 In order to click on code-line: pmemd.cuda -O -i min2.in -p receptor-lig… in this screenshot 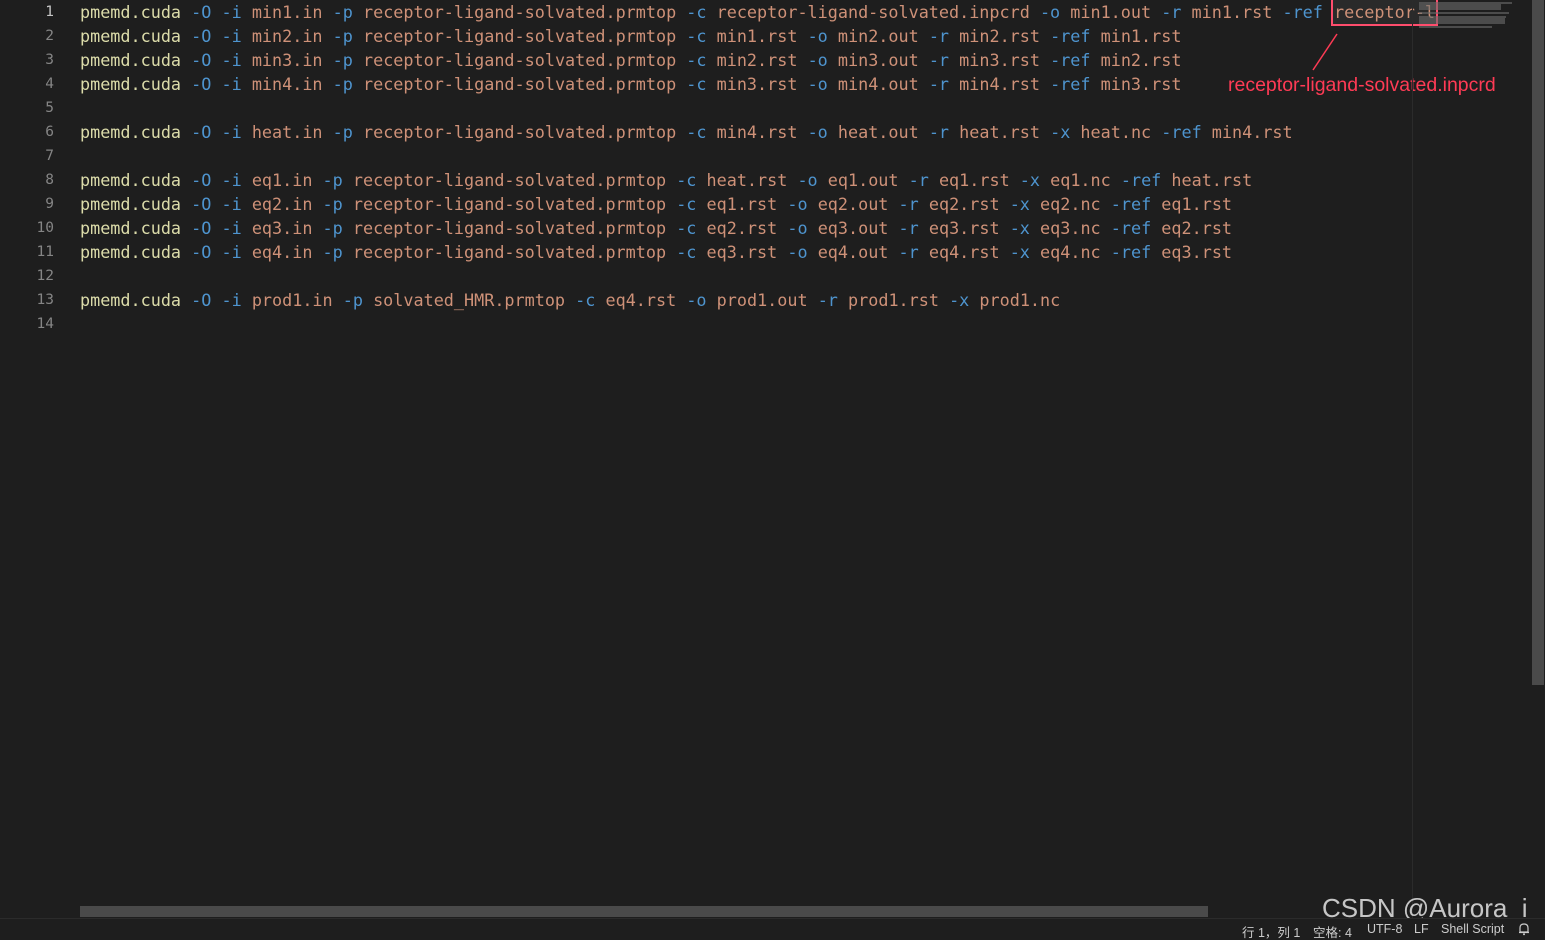, I will do `click(630, 36)`.